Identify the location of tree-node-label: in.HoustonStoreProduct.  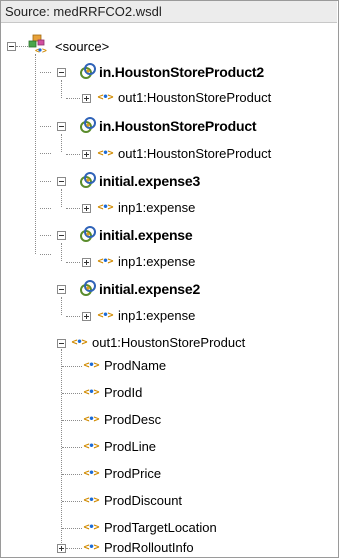
(178, 126).